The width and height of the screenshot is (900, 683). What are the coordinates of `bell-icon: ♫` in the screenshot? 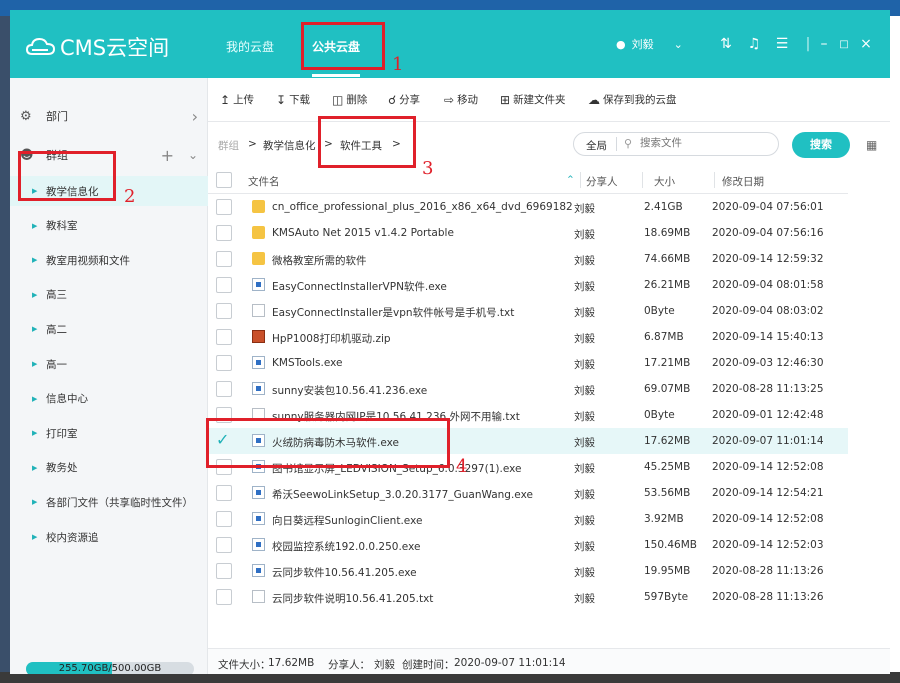 It's located at (754, 44).